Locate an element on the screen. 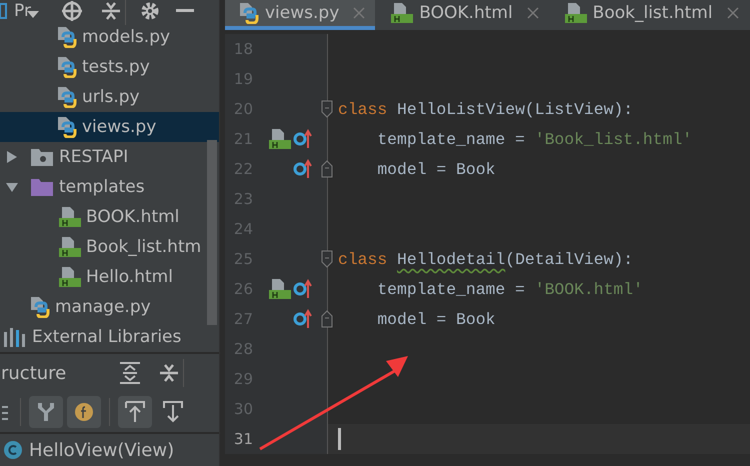 Image resolution: width=750 pixels, height=466 pixels. hierarchy-icon is located at coordinates (46, 412).